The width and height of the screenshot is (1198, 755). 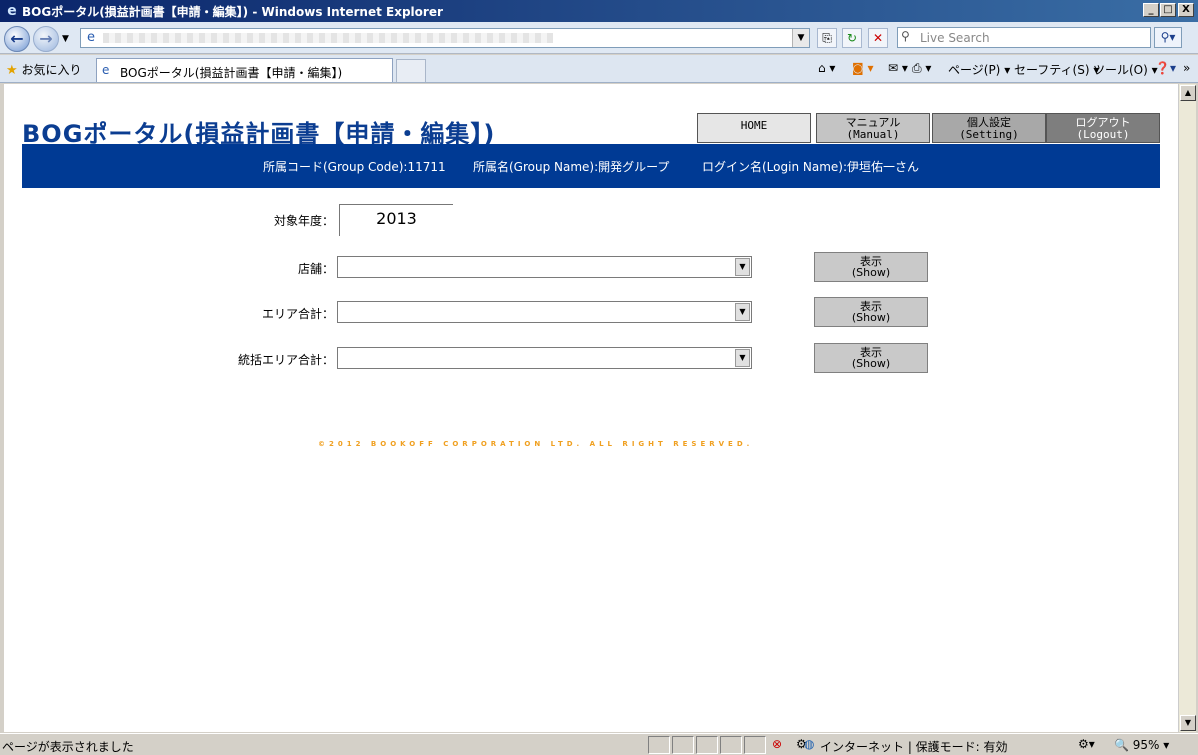 I want to click on group-name: 所属名(Group Name):開発グループ, so click(x=571, y=167).